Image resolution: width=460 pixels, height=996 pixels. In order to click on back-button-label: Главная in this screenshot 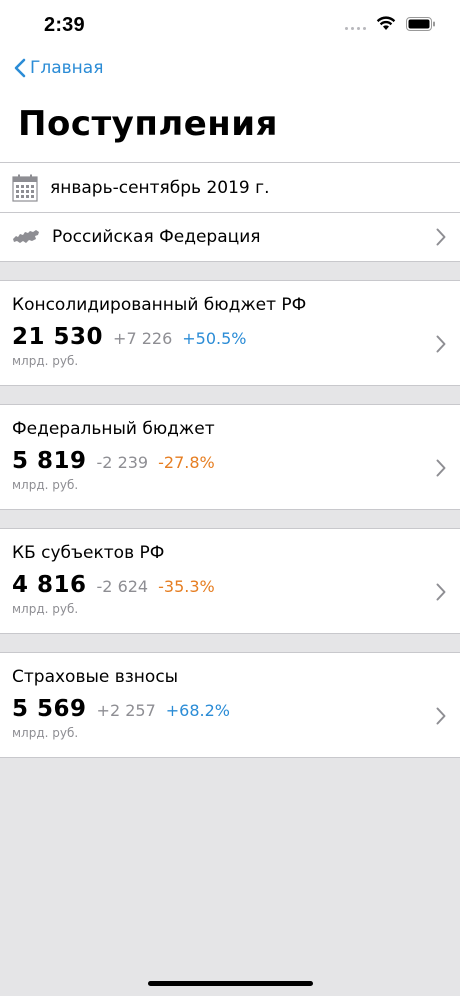, I will do `click(67, 68)`.